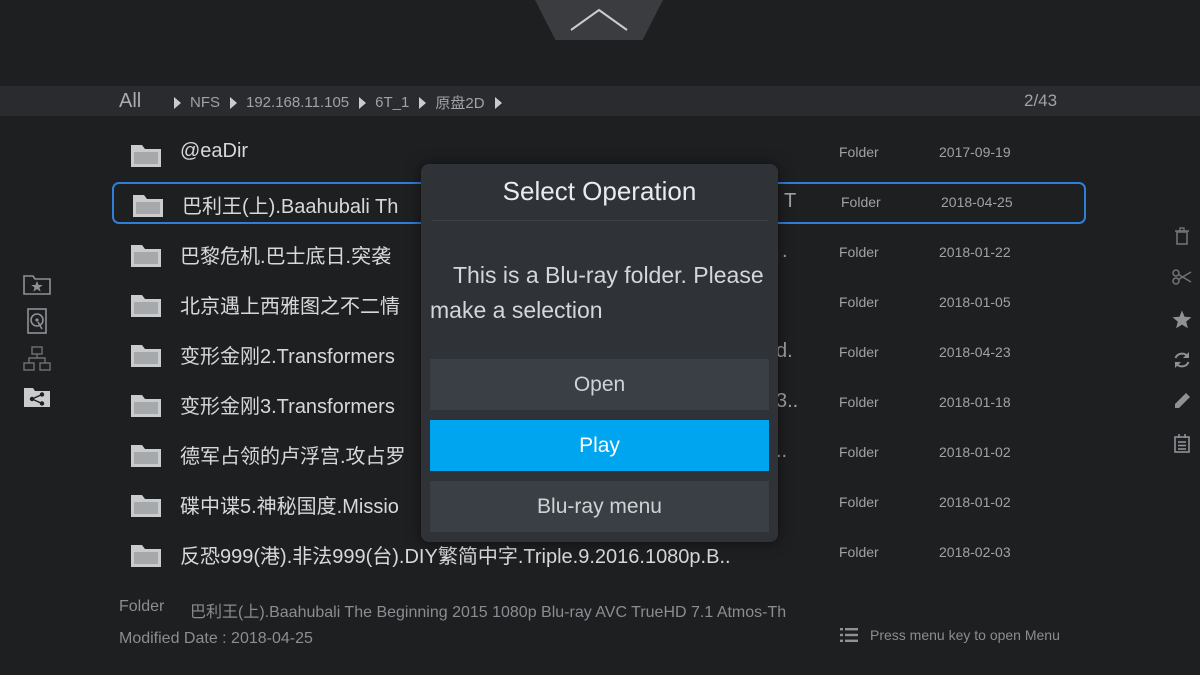  Describe the element at coordinates (599, 506) in the screenshot. I see `bluray-menu-button: Blu-ray menu` at that location.